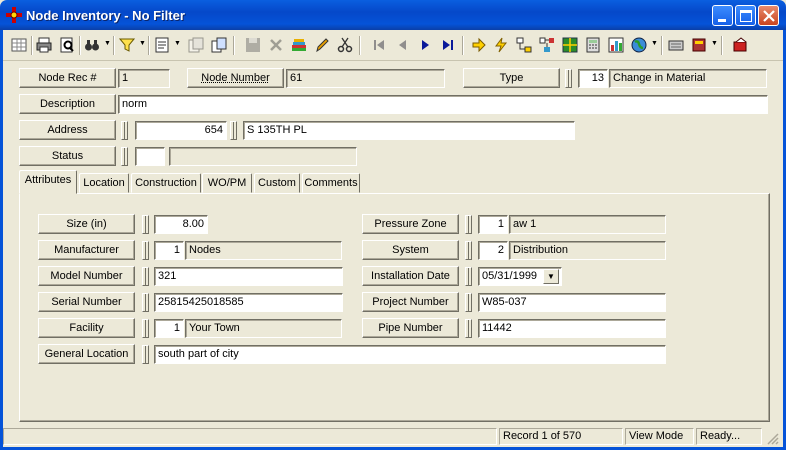 The width and height of the screenshot is (786, 450). I want to click on size-button: Size (in), so click(86, 224).